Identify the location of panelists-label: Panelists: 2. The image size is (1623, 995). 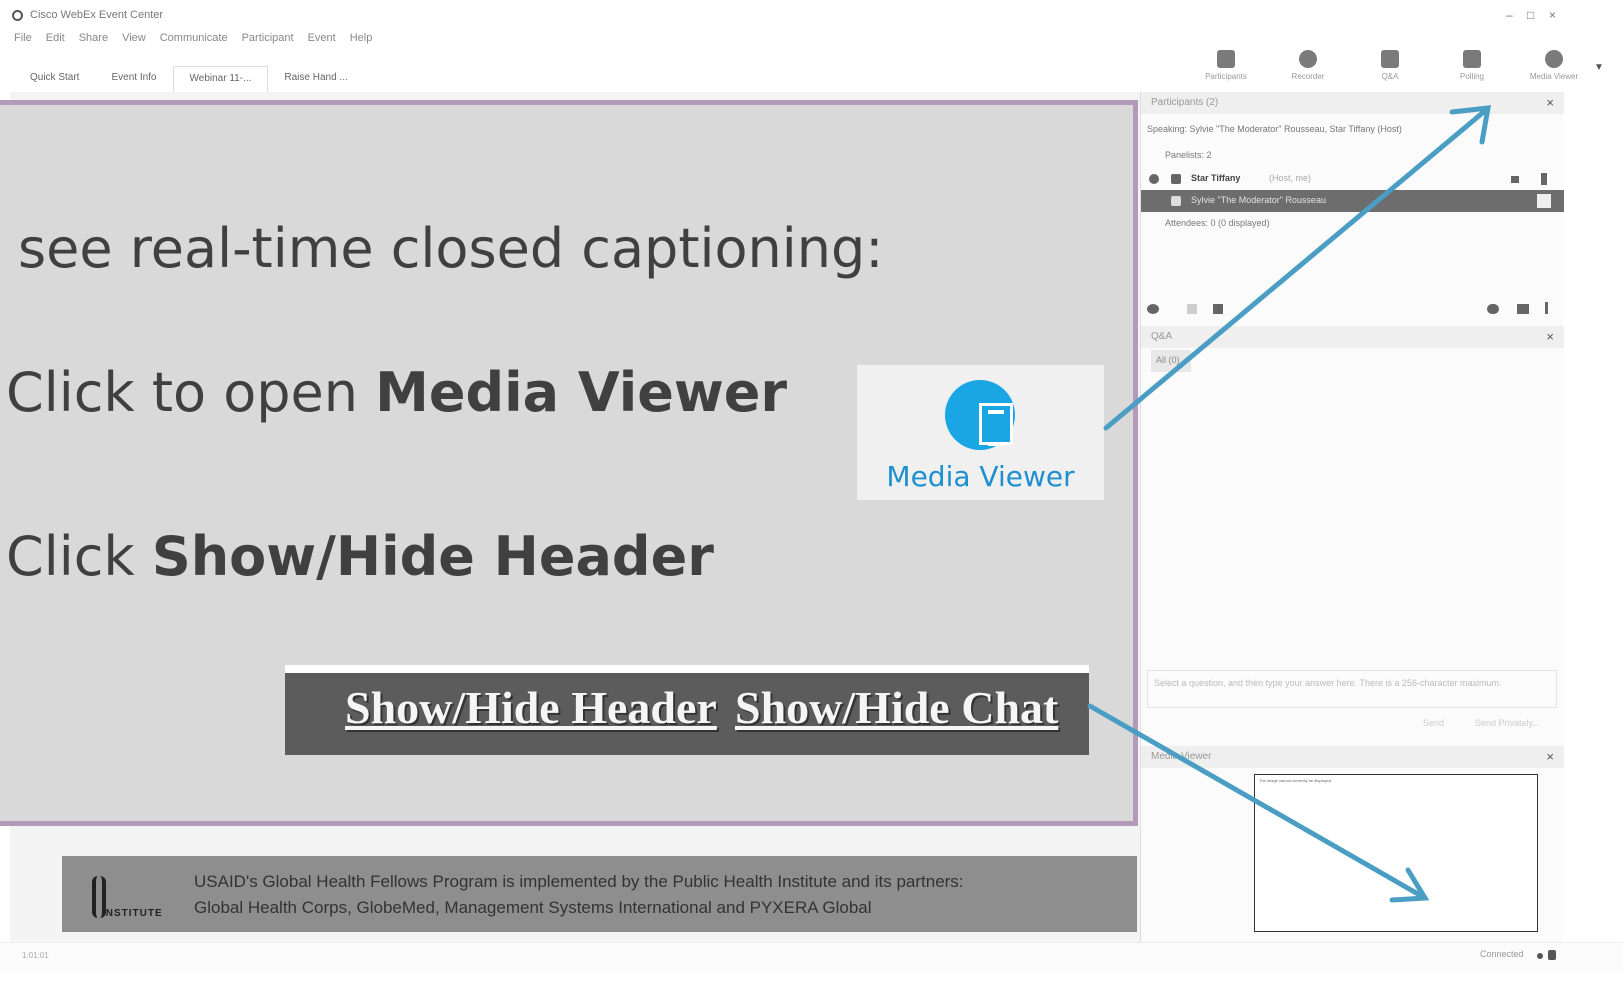
(1188, 155).